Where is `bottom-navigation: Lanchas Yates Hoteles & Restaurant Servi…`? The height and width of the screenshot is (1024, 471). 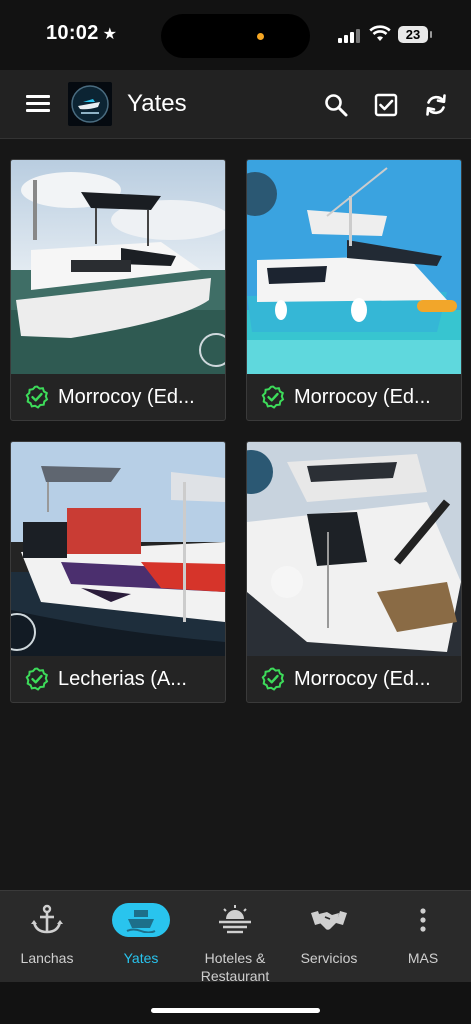
bottom-navigation: Lanchas Yates Hoteles & Restaurant Servi… is located at coordinates (235, 937).